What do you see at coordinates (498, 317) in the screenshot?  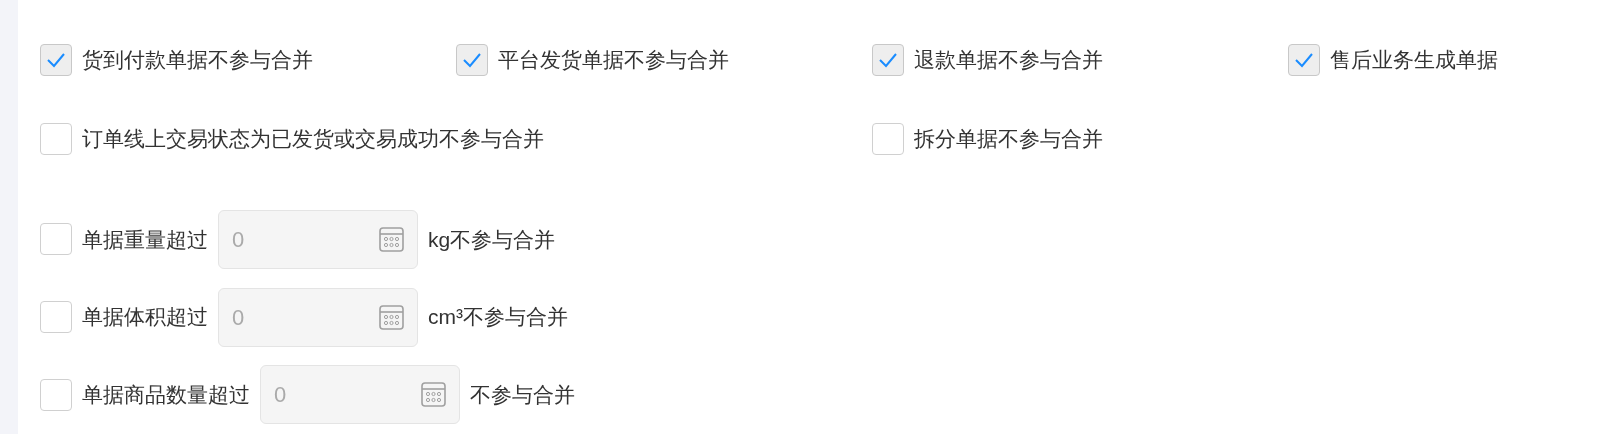 I see `unit-label: cm³不参与合并` at bounding box center [498, 317].